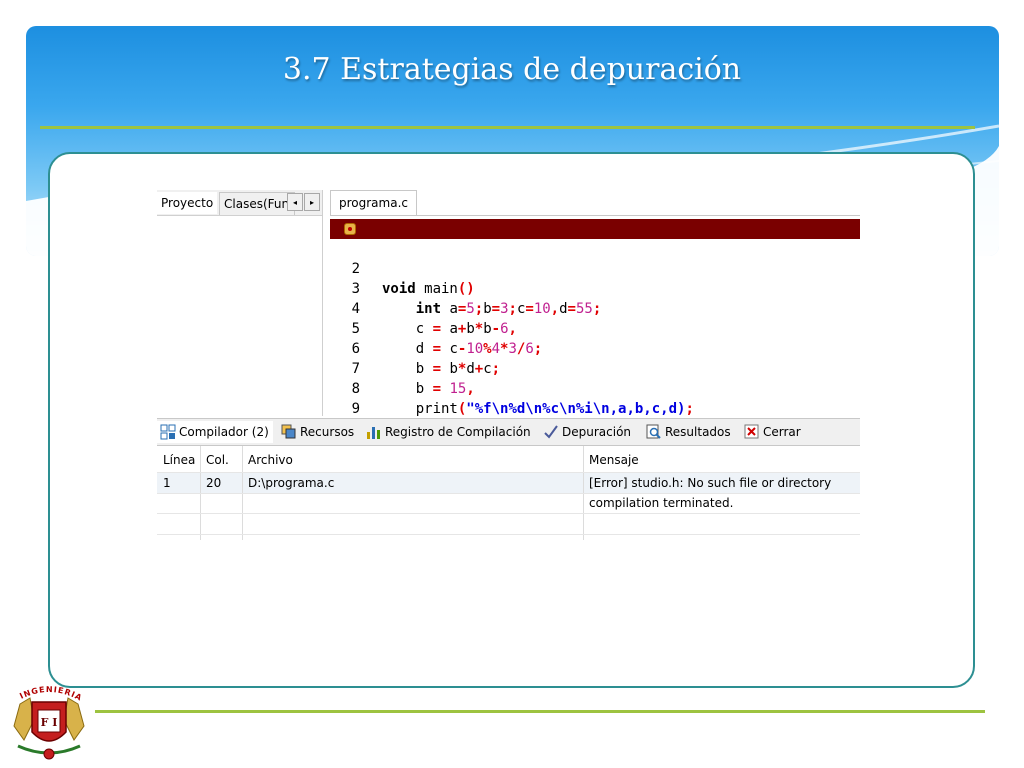  Describe the element at coordinates (312, 202) in the screenshot. I see `tab-scroll-right-icon: ▸` at that location.